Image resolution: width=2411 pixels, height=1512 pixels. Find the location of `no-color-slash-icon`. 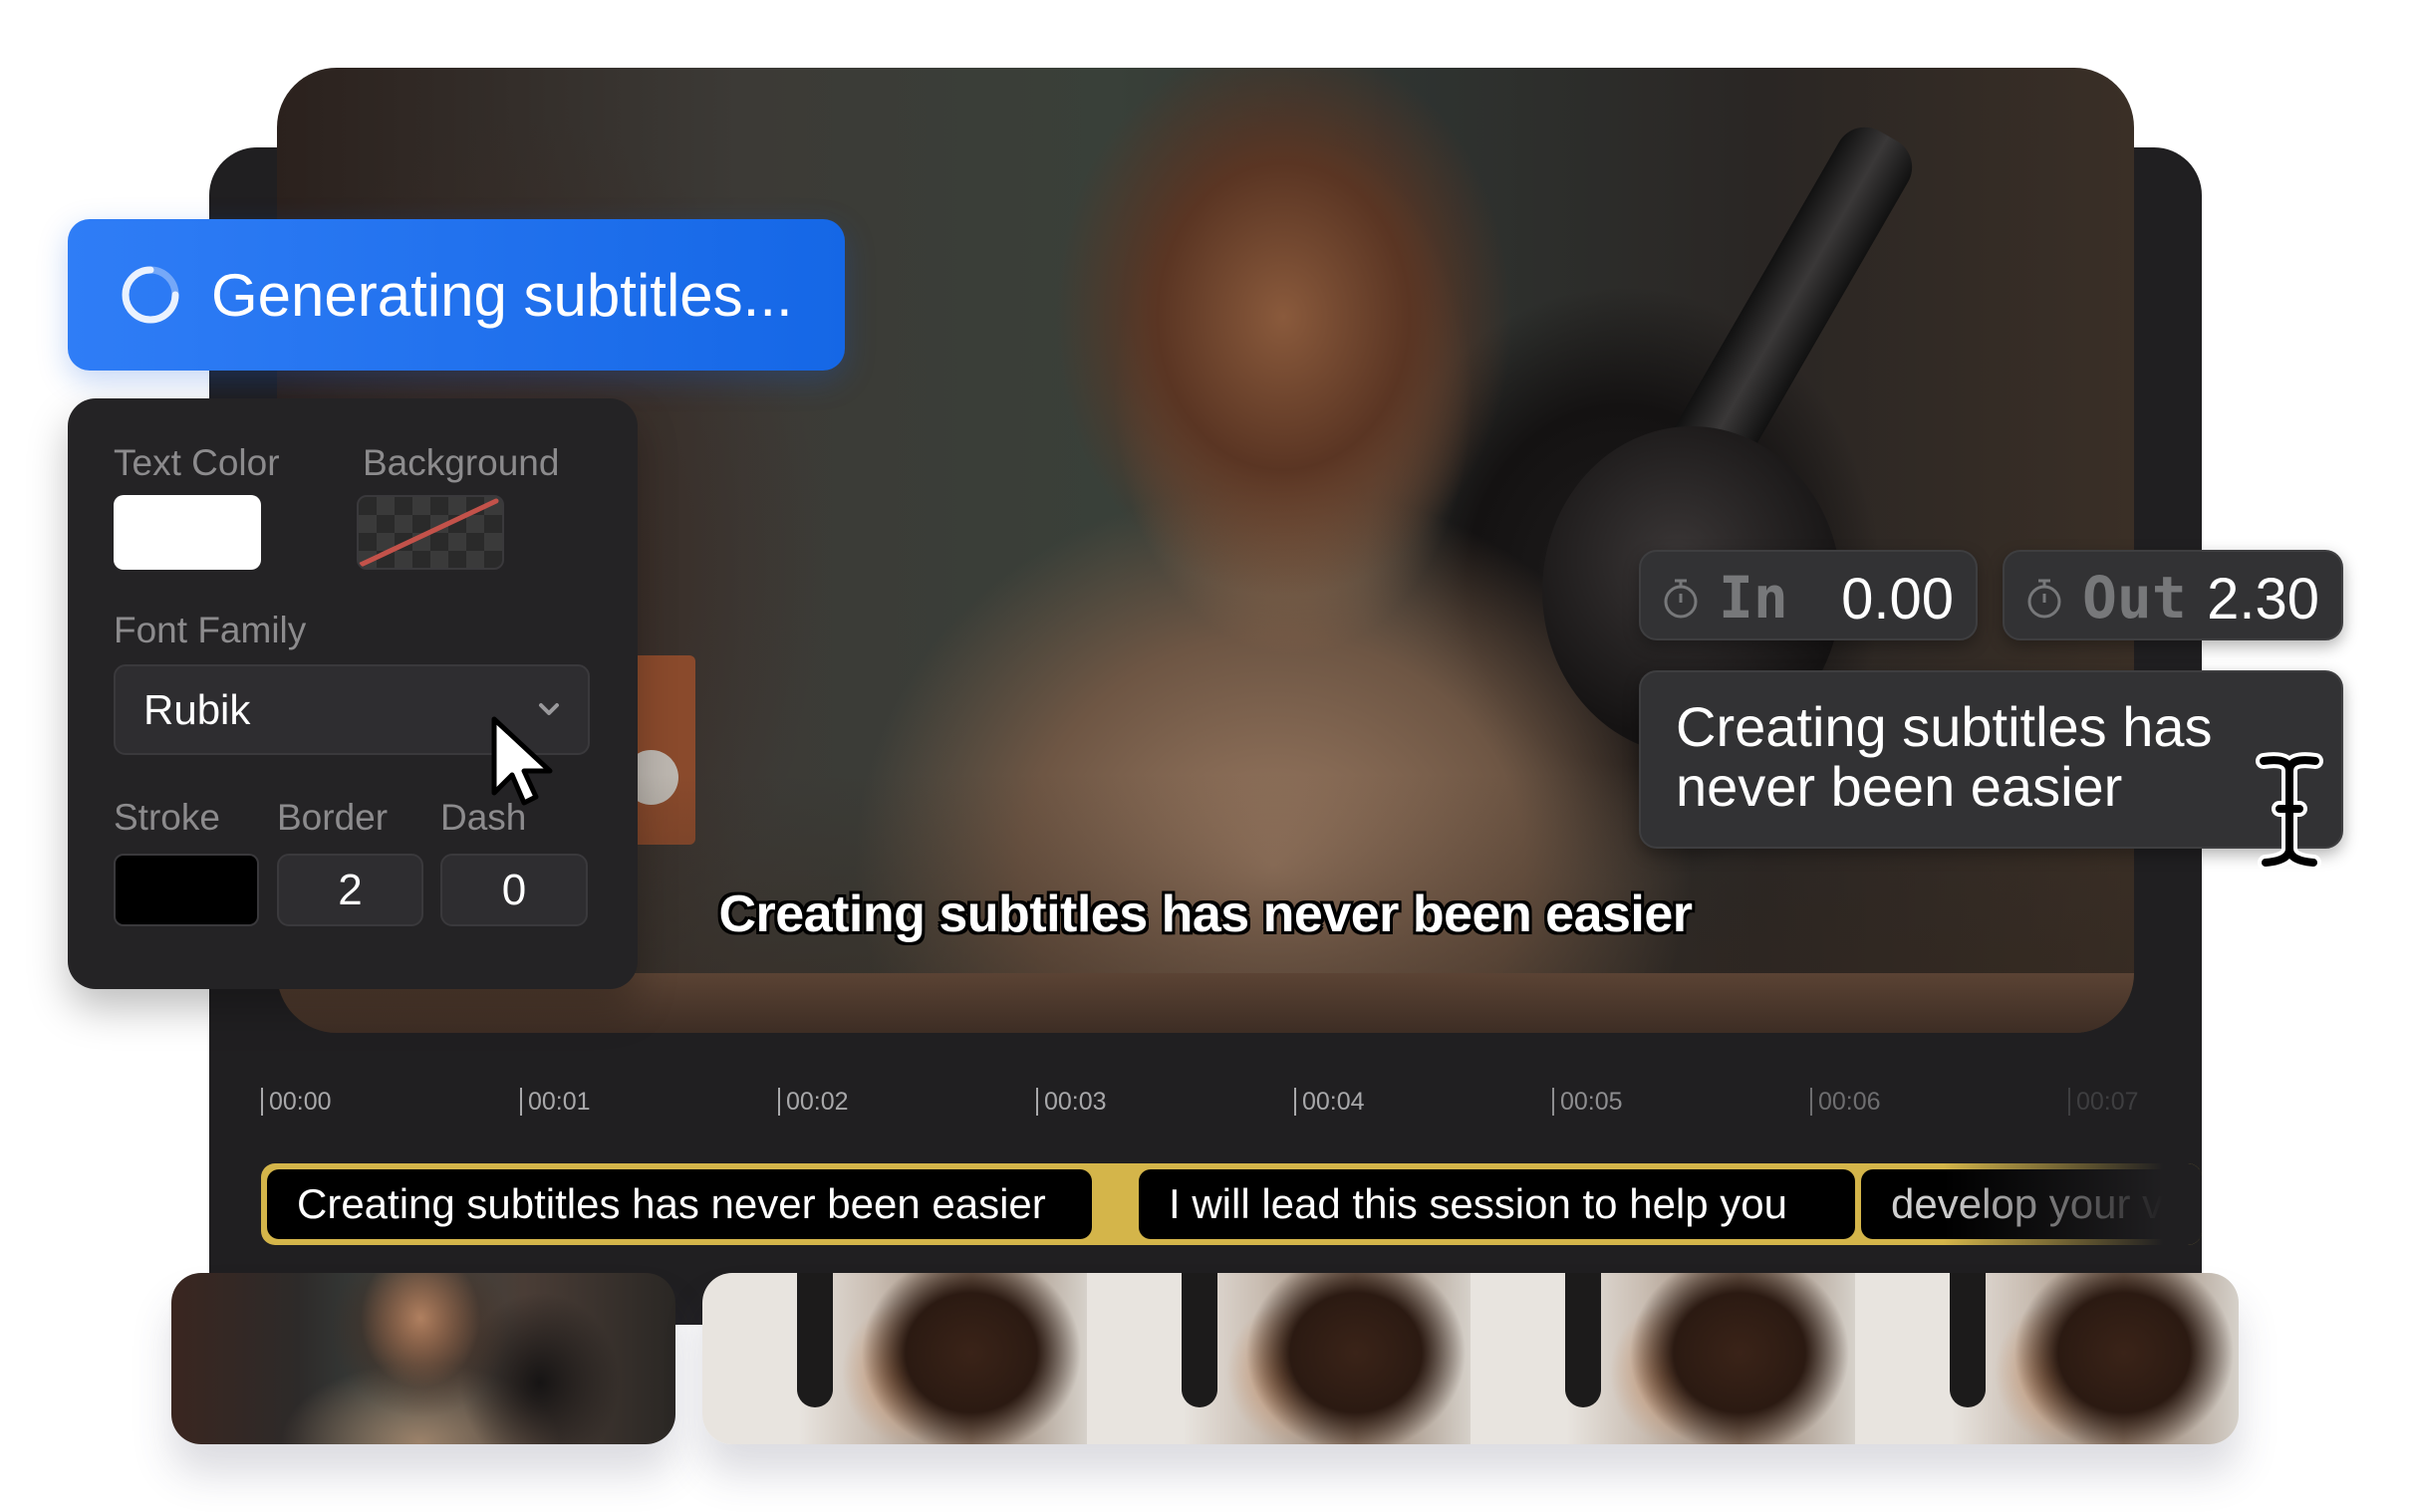

no-color-slash-icon is located at coordinates (429, 533).